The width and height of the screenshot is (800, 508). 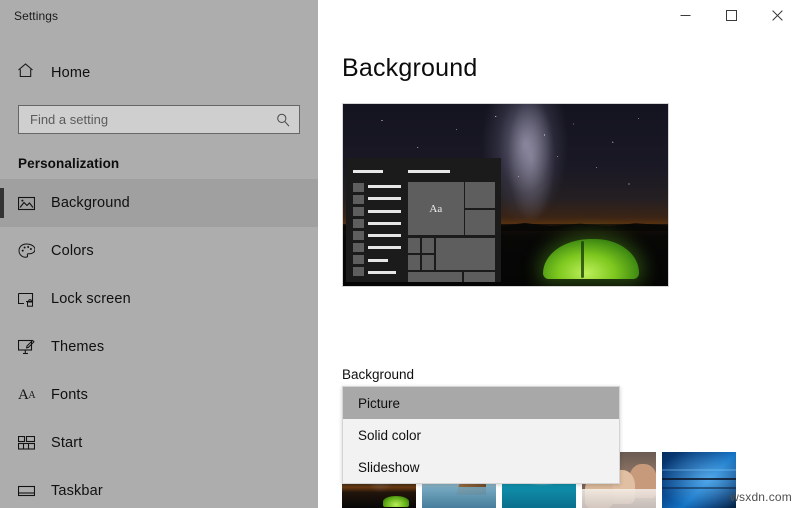 I want to click on preview-start-tile-large: Aa, so click(x=436, y=209).